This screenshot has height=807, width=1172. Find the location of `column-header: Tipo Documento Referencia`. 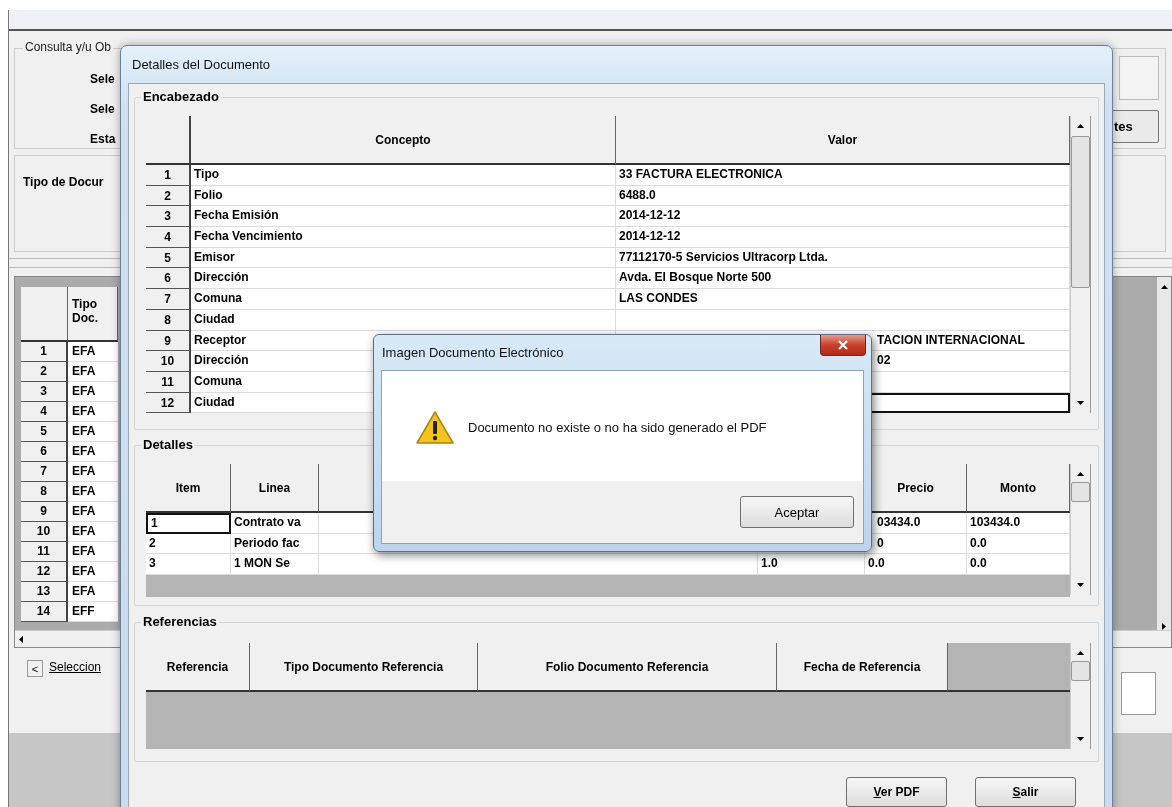

column-header: Tipo Documento Referencia is located at coordinates (364, 668).